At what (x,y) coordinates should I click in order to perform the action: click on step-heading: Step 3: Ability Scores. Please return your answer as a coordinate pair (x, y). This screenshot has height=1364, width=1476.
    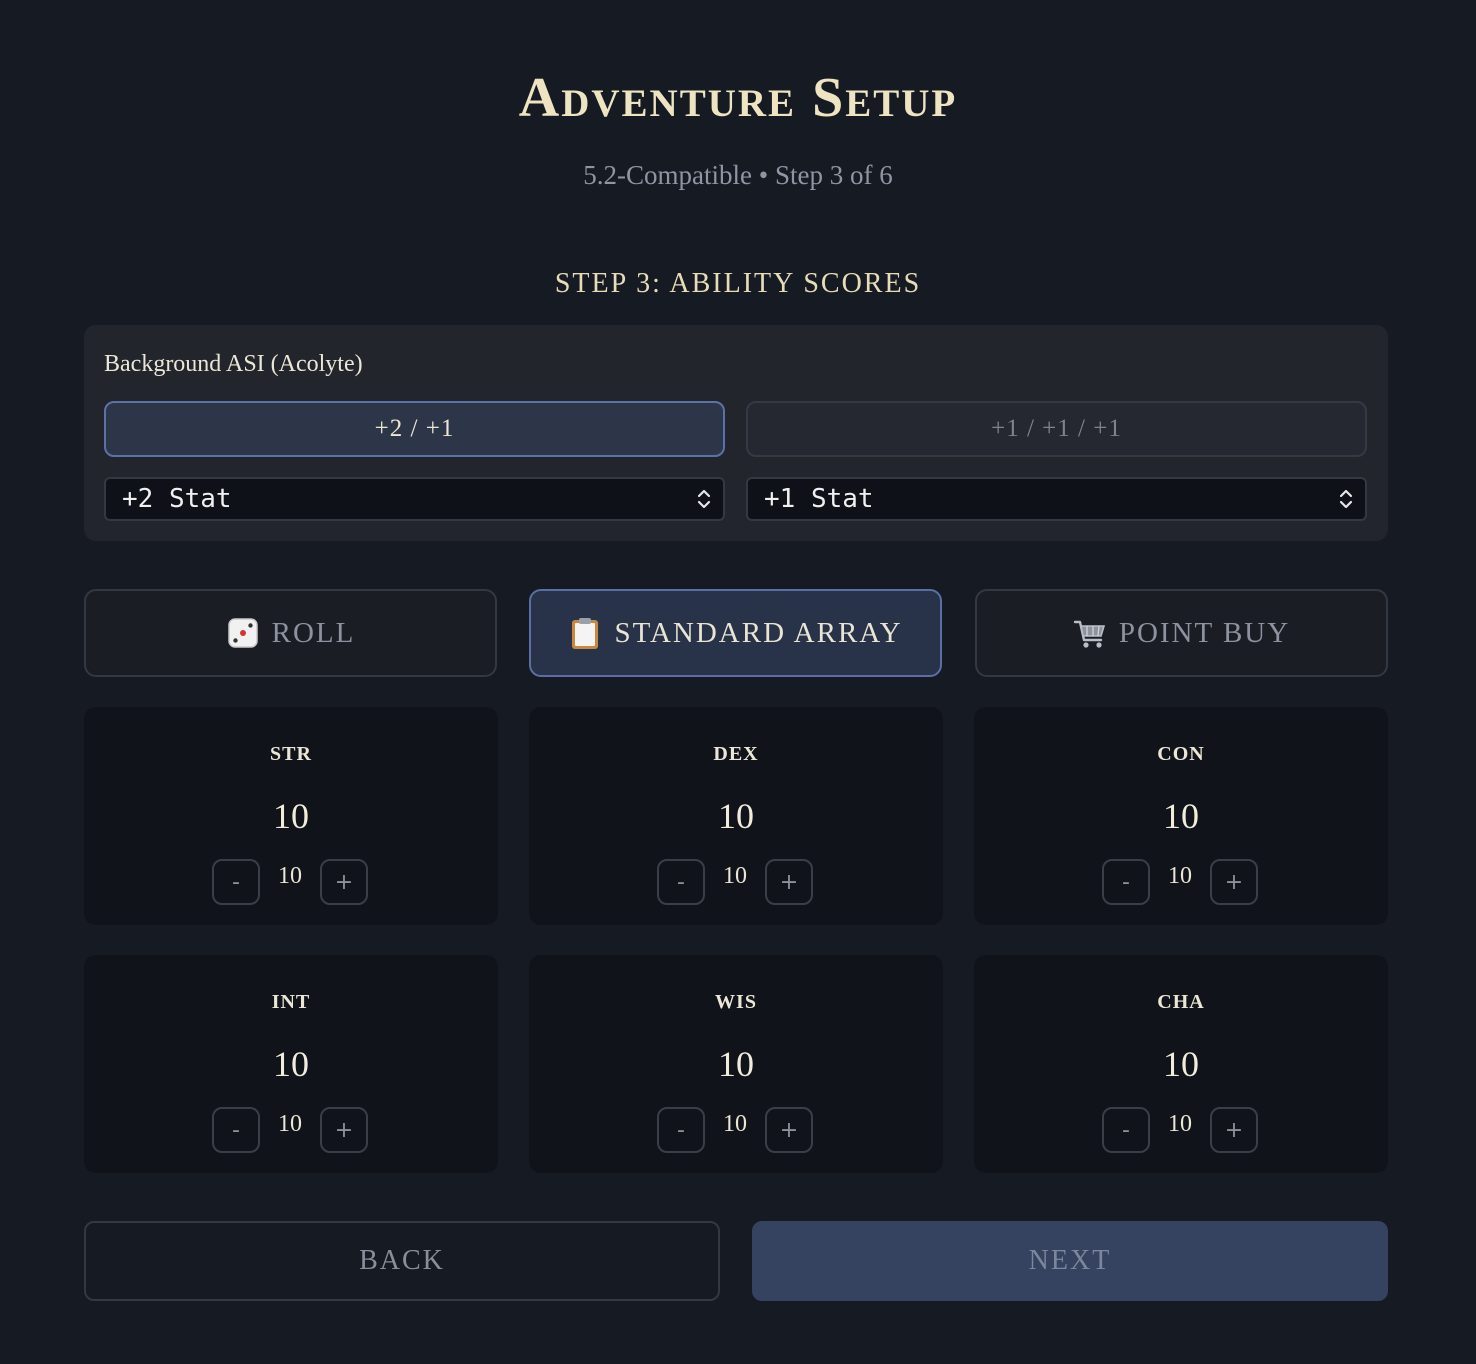
    Looking at the image, I should click on (738, 283).